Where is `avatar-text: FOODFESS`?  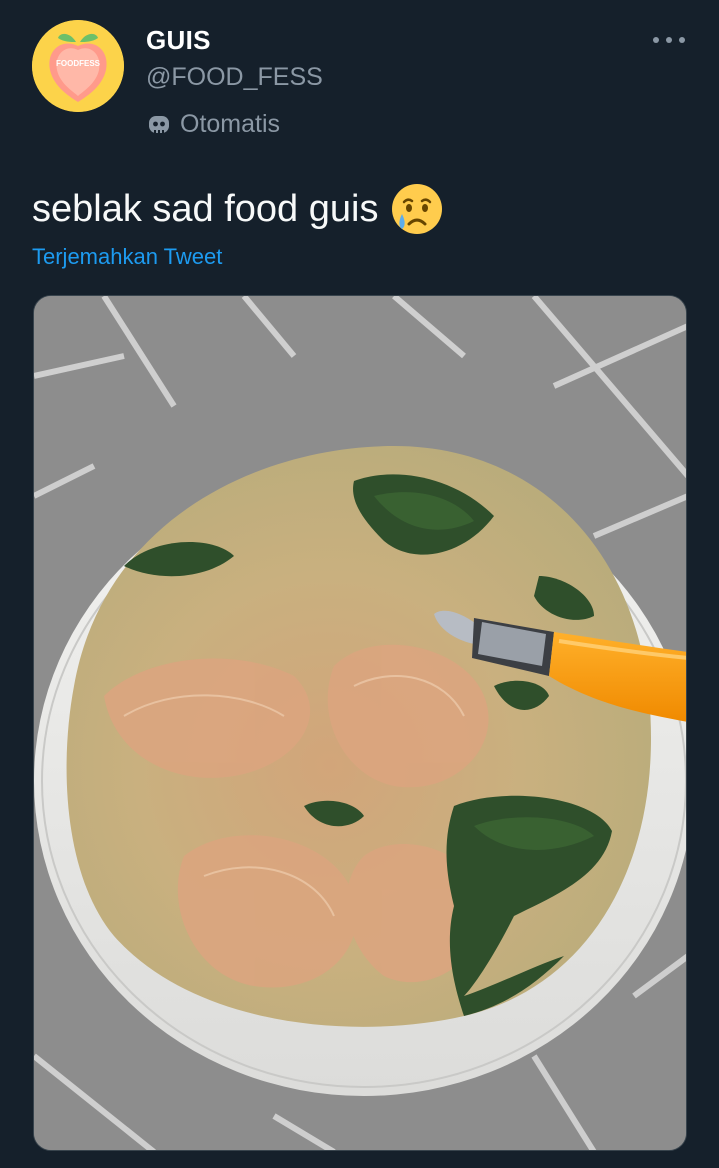 avatar-text: FOODFESS is located at coordinates (78, 63).